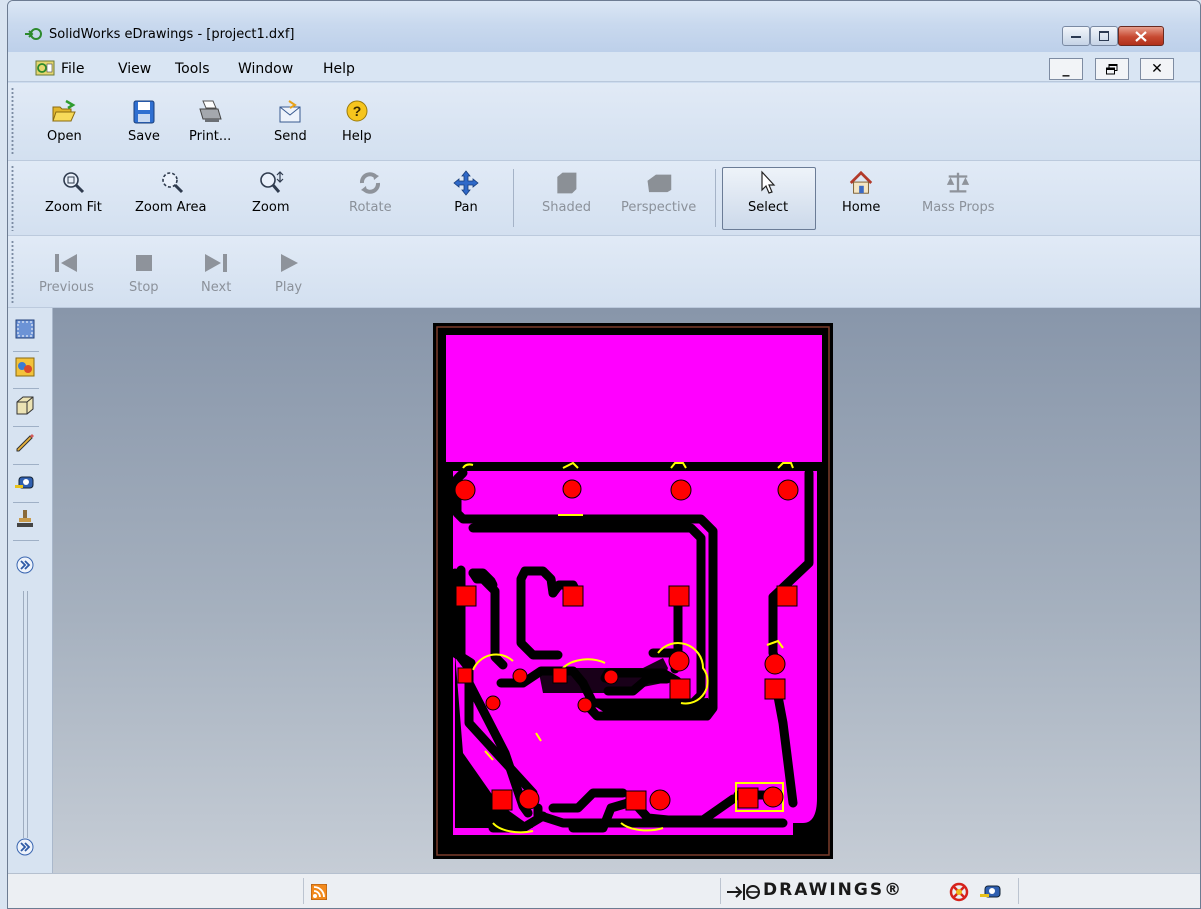 The width and height of the screenshot is (1201, 909). Describe the element at coordinates (604, 122) in the screenshot. I see `file-toolbar: Open Save Print... Send ? Help` at that location.